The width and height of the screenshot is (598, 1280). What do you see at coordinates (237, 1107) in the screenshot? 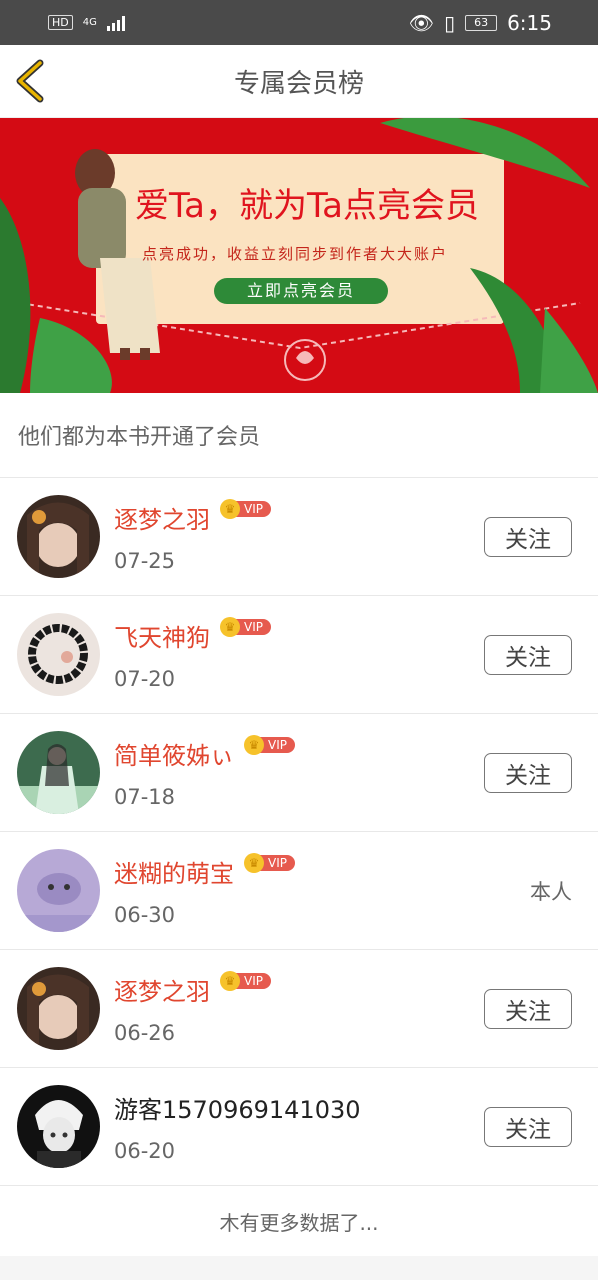
I see `member-name: 游客1570969141030` at bounding box center [237, 1107].